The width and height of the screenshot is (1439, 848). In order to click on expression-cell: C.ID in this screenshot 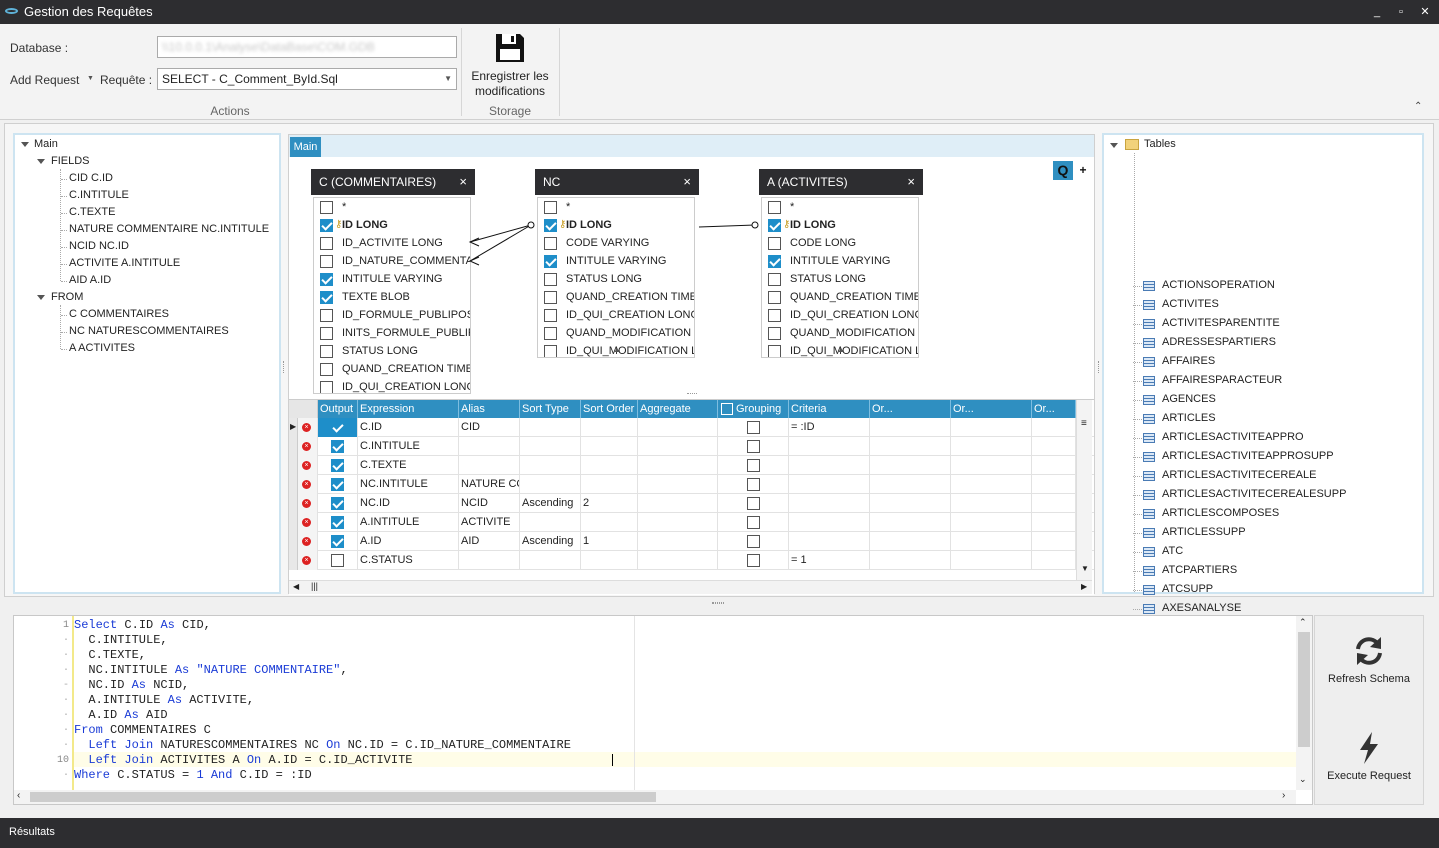, I will do `click(408, 427)`.